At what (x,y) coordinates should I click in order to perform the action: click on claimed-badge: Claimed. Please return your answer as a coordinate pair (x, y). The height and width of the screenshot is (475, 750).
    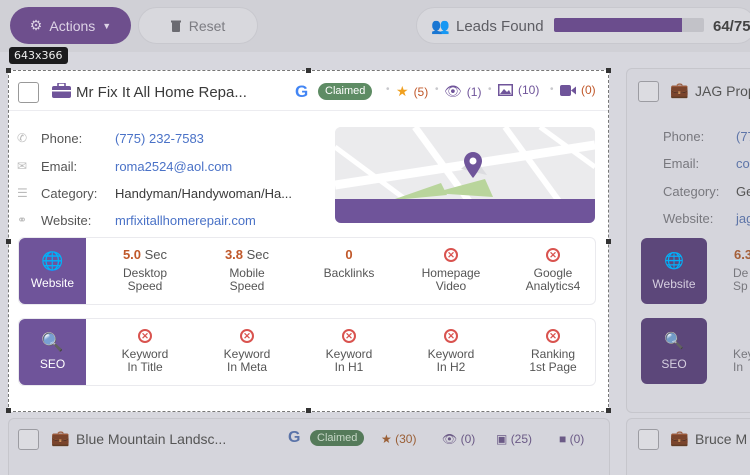
    Looking at the image, I should click on (345, 91).